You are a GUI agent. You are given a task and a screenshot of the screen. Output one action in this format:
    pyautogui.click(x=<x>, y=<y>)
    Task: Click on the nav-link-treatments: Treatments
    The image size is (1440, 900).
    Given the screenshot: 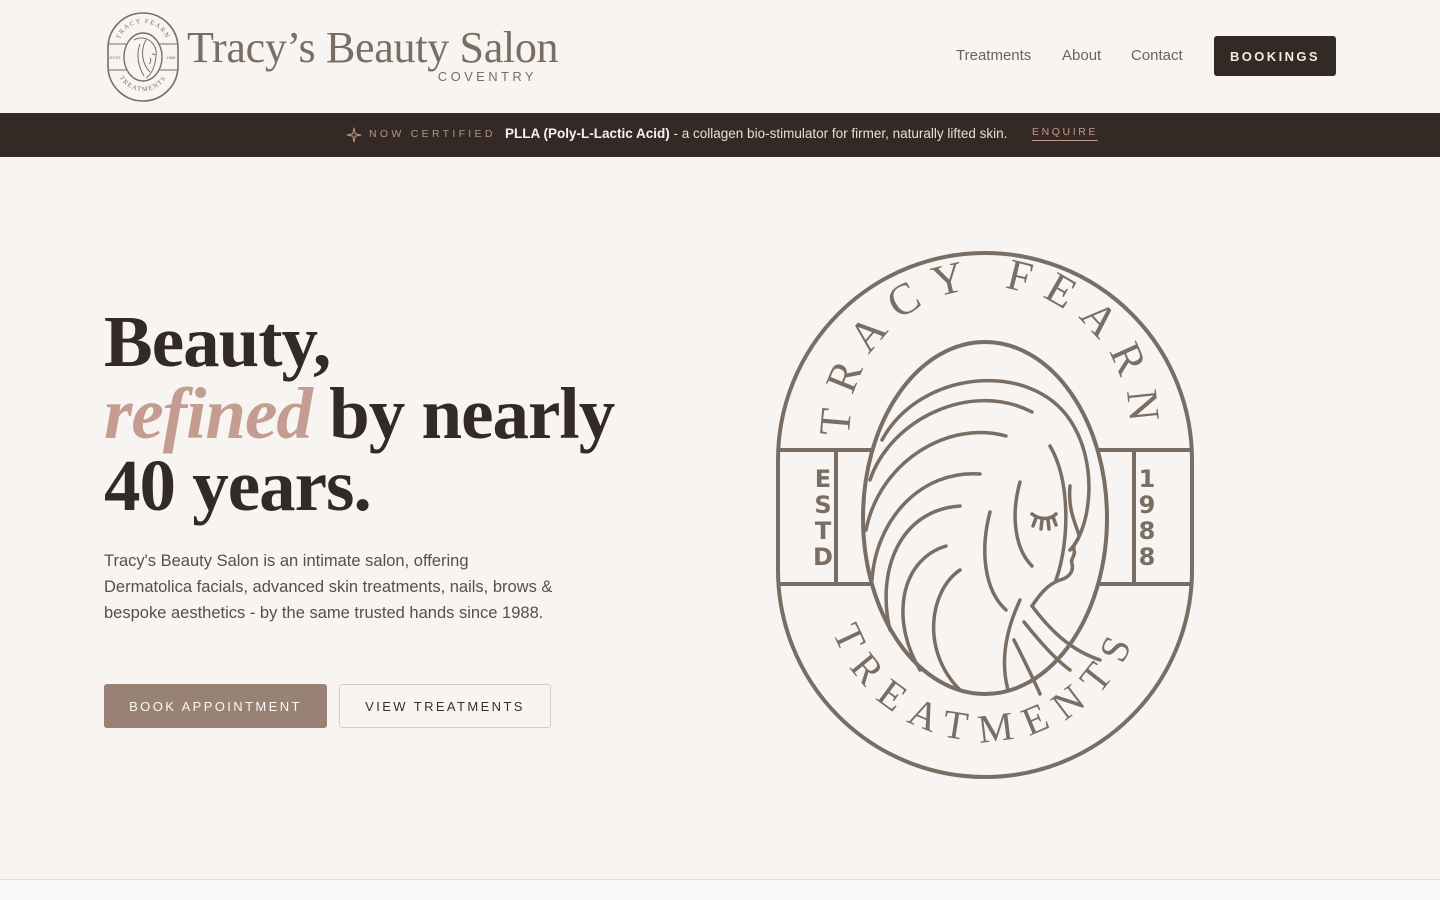 What is the action you would take?
    pyautogui.click(x=993, y=56)
    